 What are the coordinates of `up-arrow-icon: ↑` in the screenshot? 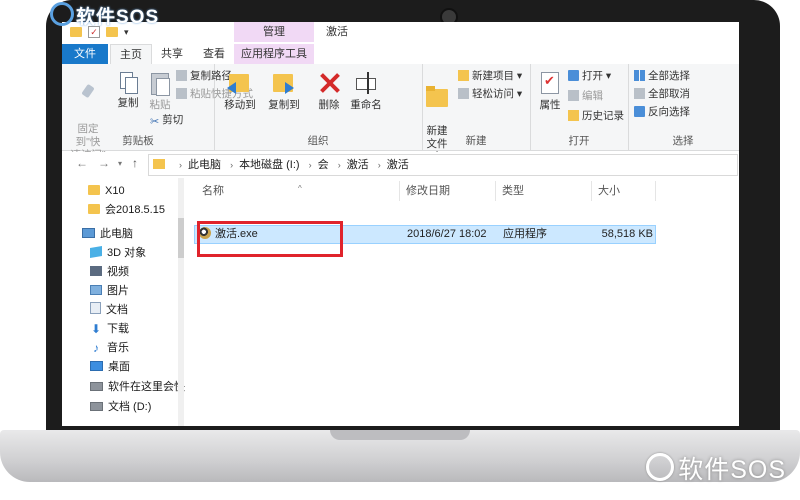 It's located at (135, 163).